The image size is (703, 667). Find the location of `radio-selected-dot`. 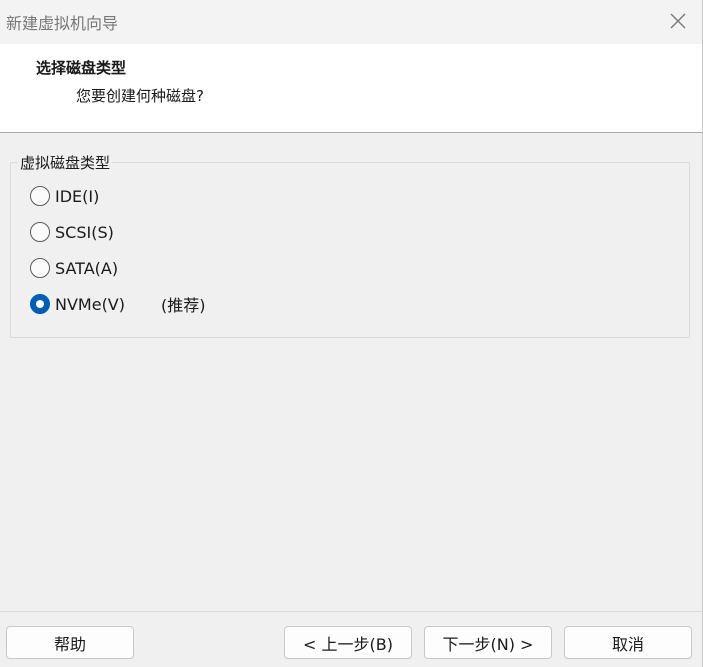

radio-selected-dot is located at coordinates (40, 304).